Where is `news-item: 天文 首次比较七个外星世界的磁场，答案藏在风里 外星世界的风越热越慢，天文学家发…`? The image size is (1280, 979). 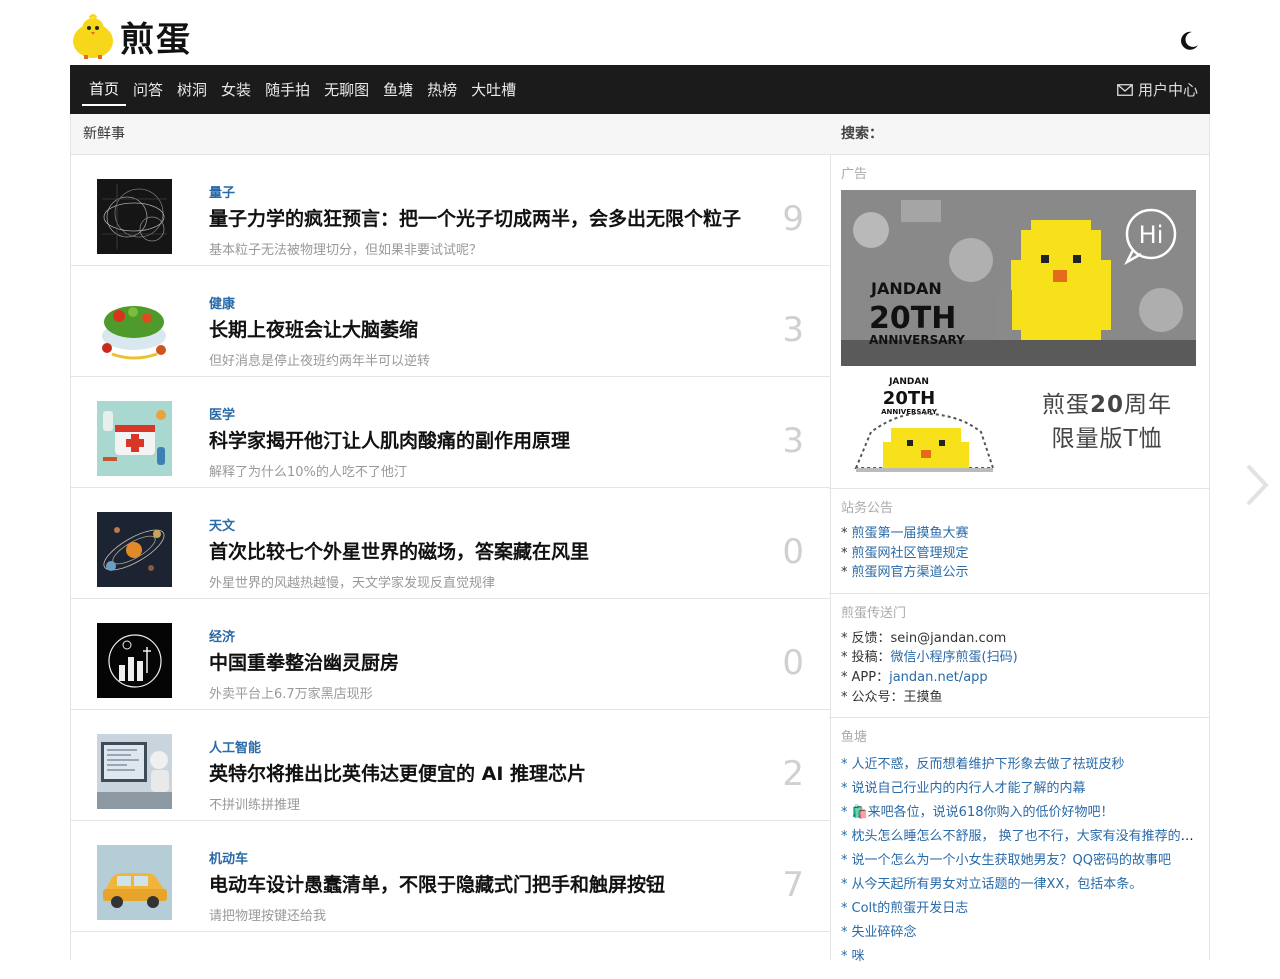
news-item: 天文 首次比较七个外星世界的磁场，答案藏在风里 外星世界的风越热越慢，天文学家发… is located at coordinates (450, 543).